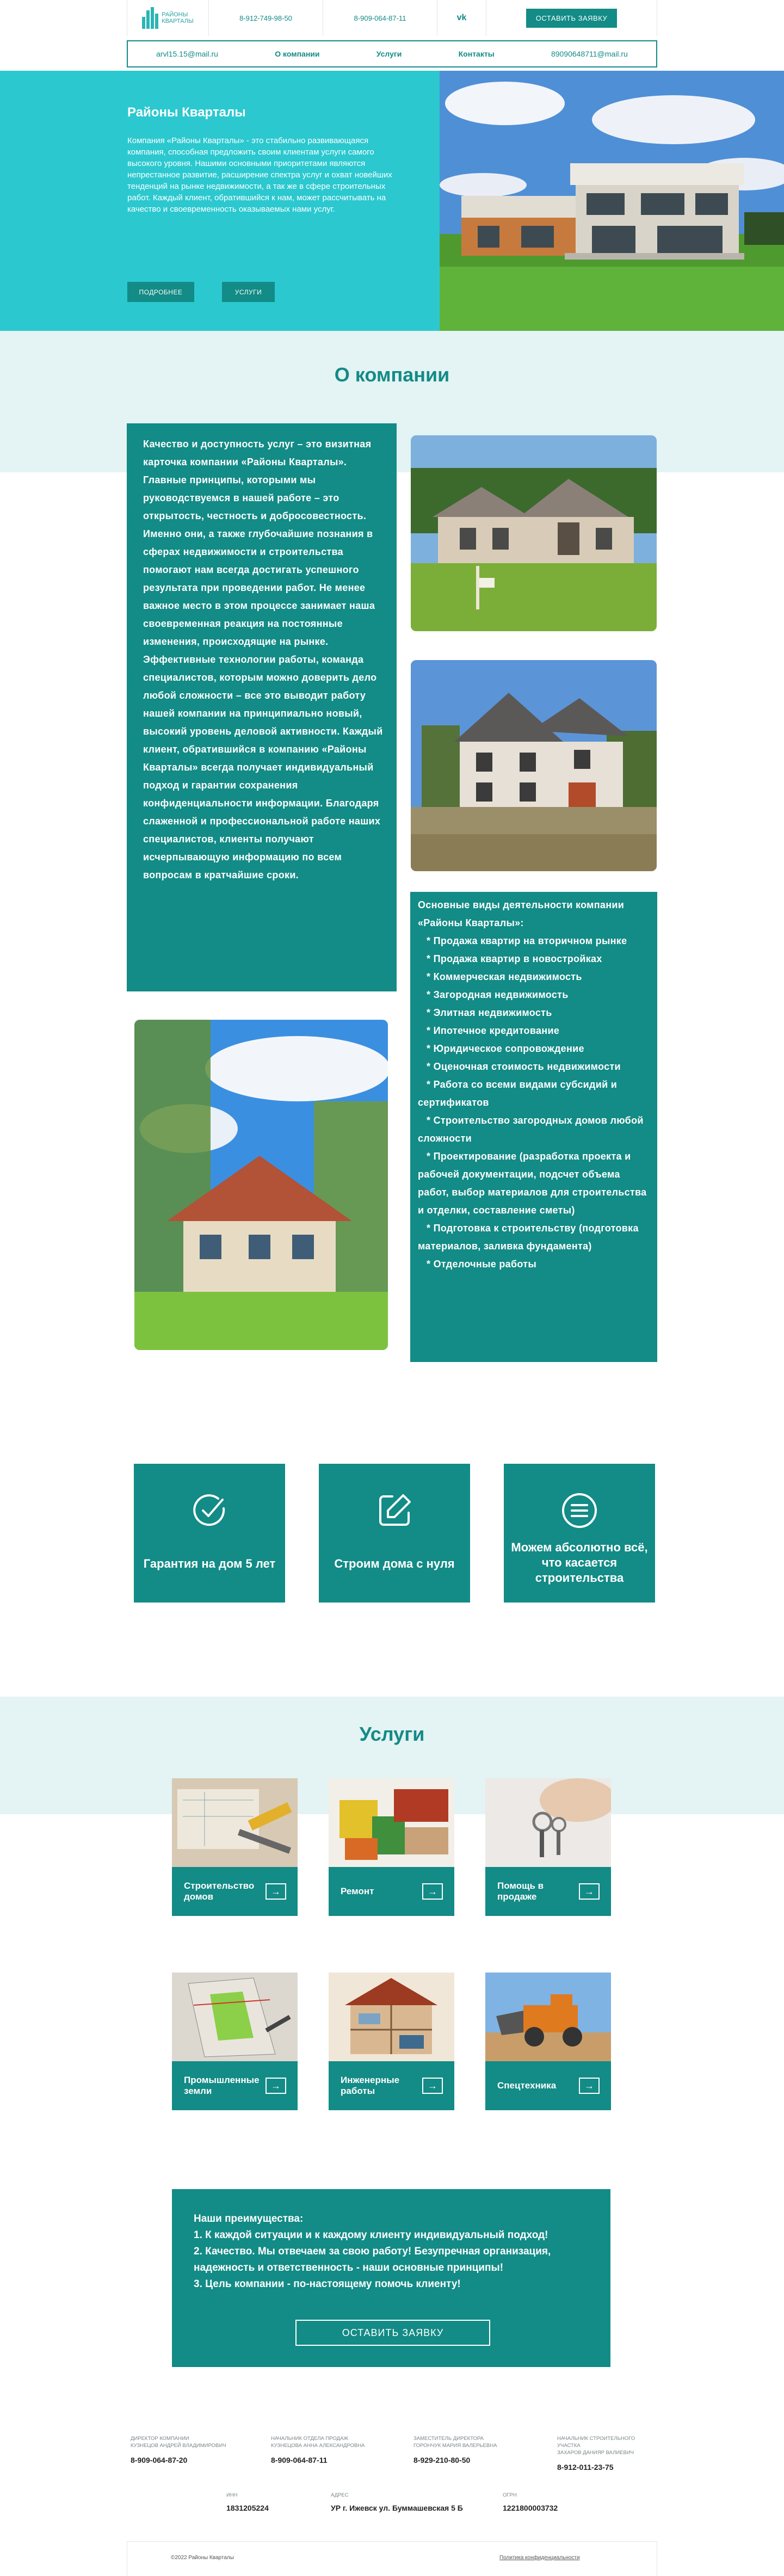 Image resolution: width=784 pixels, height=2576 pixels. I want to click on service-card-repair: Ремонт →, so click(391, 1847).